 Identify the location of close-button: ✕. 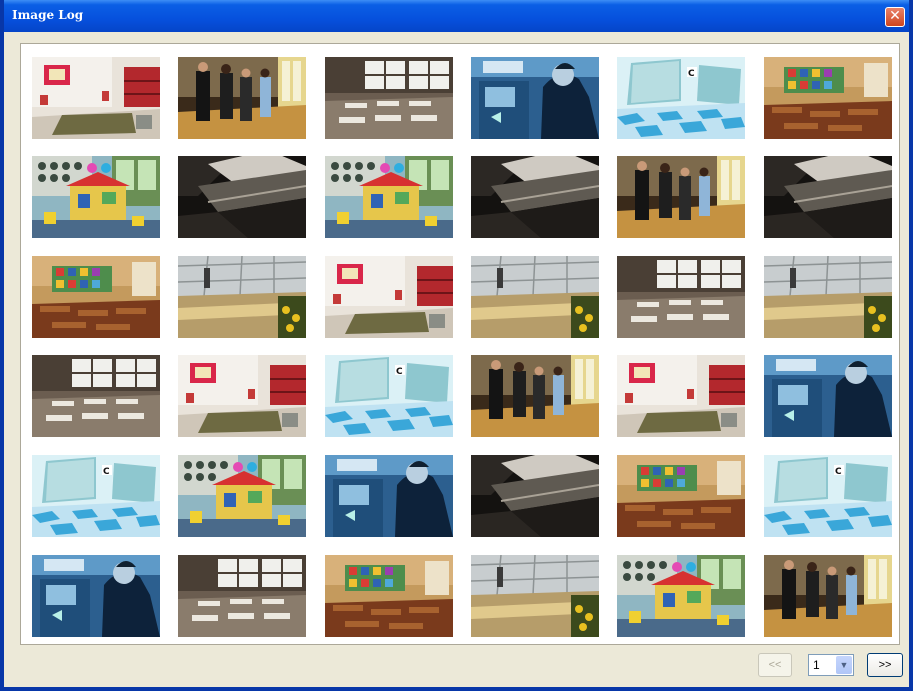
(895, 17).